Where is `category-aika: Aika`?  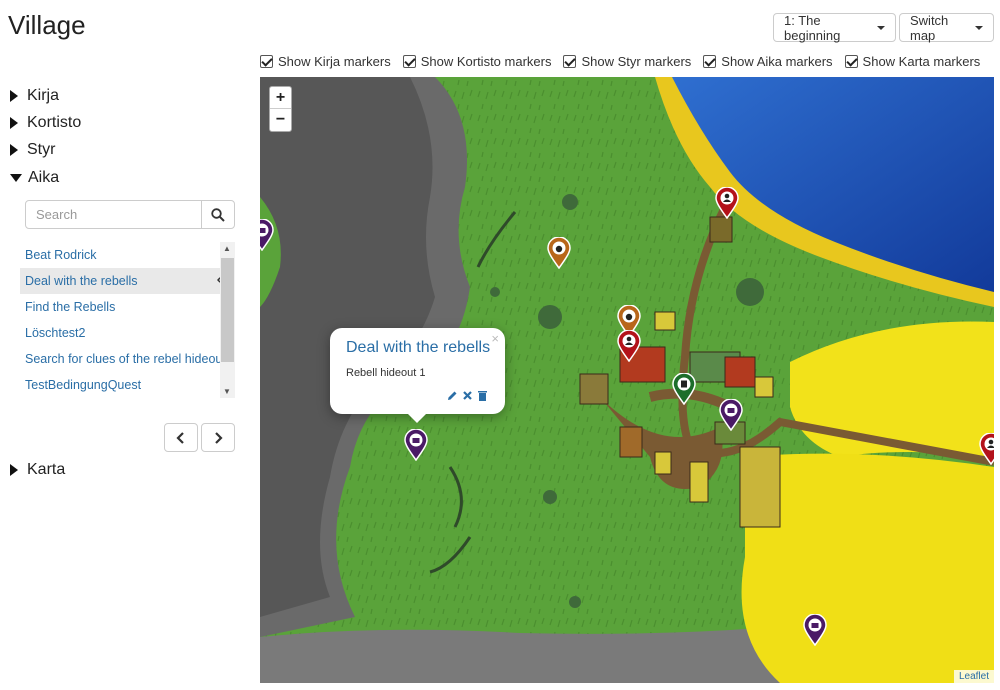
category-aika: Aika is located at coordinates (34, 178).